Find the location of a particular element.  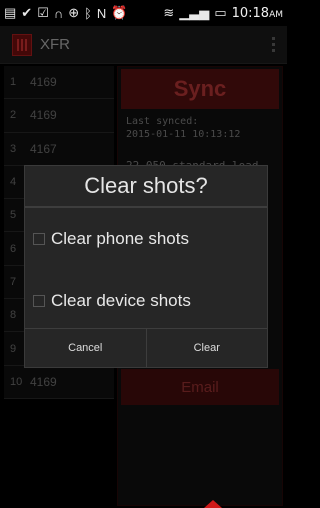

alarm-icon: ⏰ is located at coordinates (119, 12).